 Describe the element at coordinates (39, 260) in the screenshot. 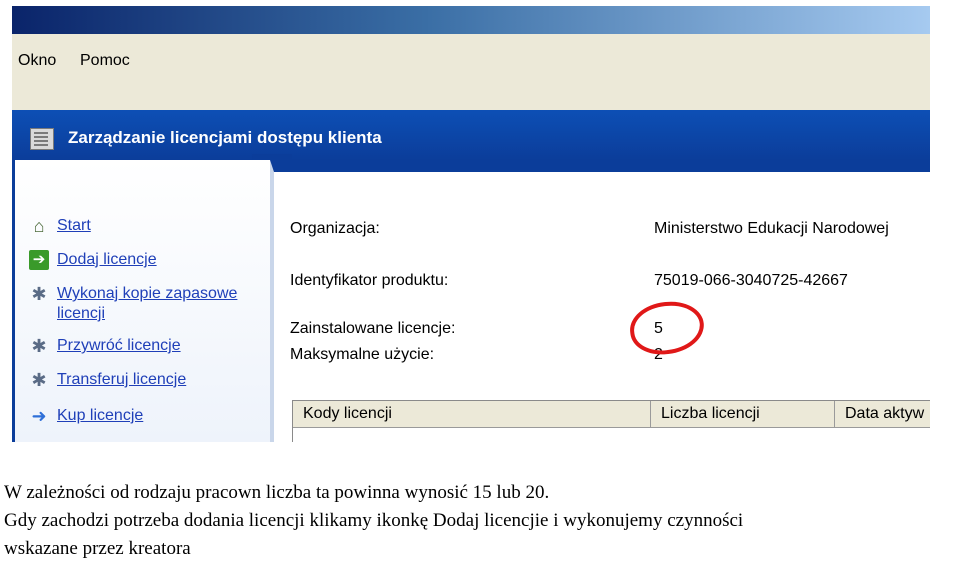

I see `add-arrow-icon: ➔` at that location.